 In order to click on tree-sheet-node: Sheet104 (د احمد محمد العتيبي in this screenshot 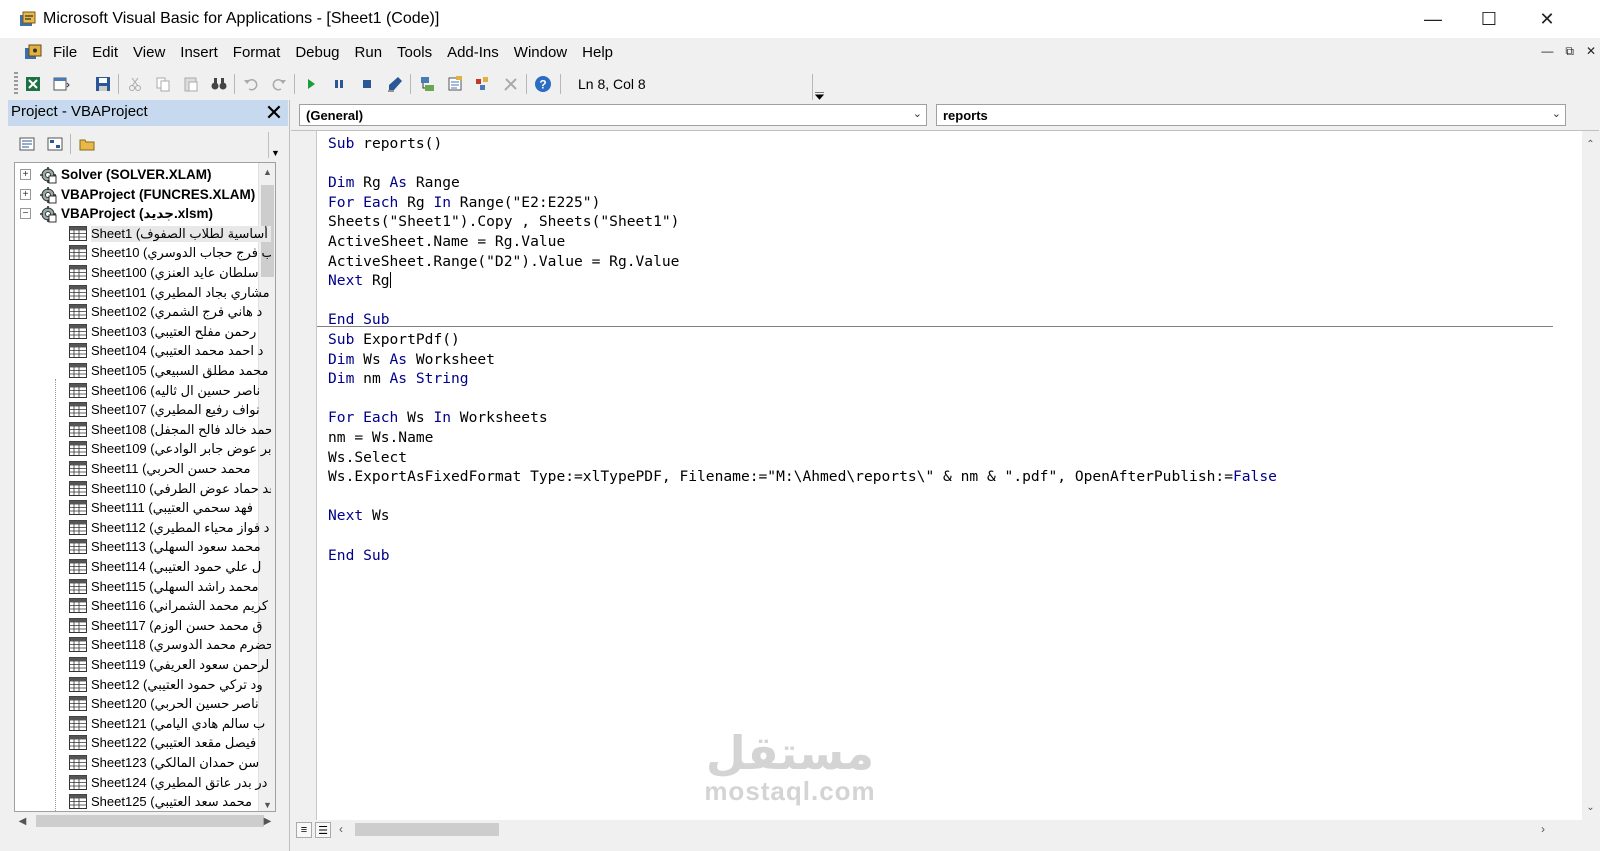, I will do `click(145, 351)`.